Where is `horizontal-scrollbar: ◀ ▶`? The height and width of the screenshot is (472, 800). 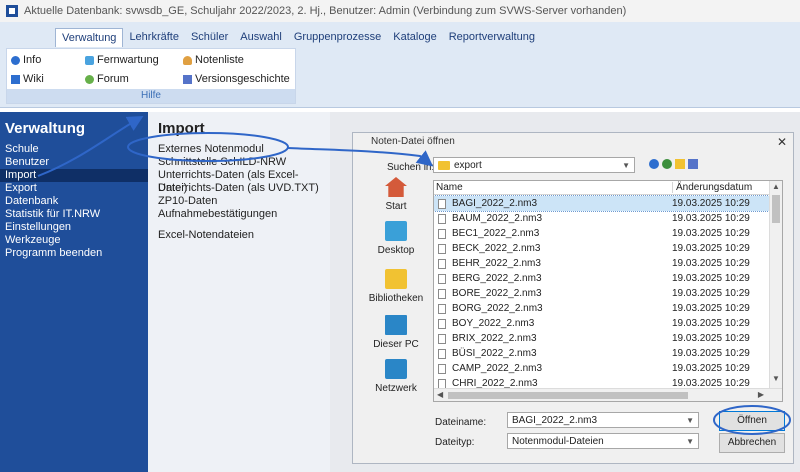
horizontal-scrollbar: ◀ ▶ is located at coordinates (608, 394).